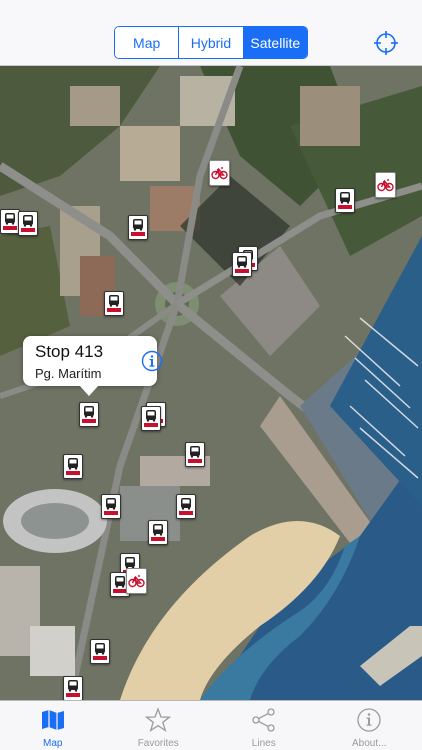 Image resolution: width=422 pixels, height=750 pixels. What do you see at coordinates (68, 373) in the screenshot?
I see `stop-callout-subtitle: Pg. Marítim` at bounding box center [68, 373].